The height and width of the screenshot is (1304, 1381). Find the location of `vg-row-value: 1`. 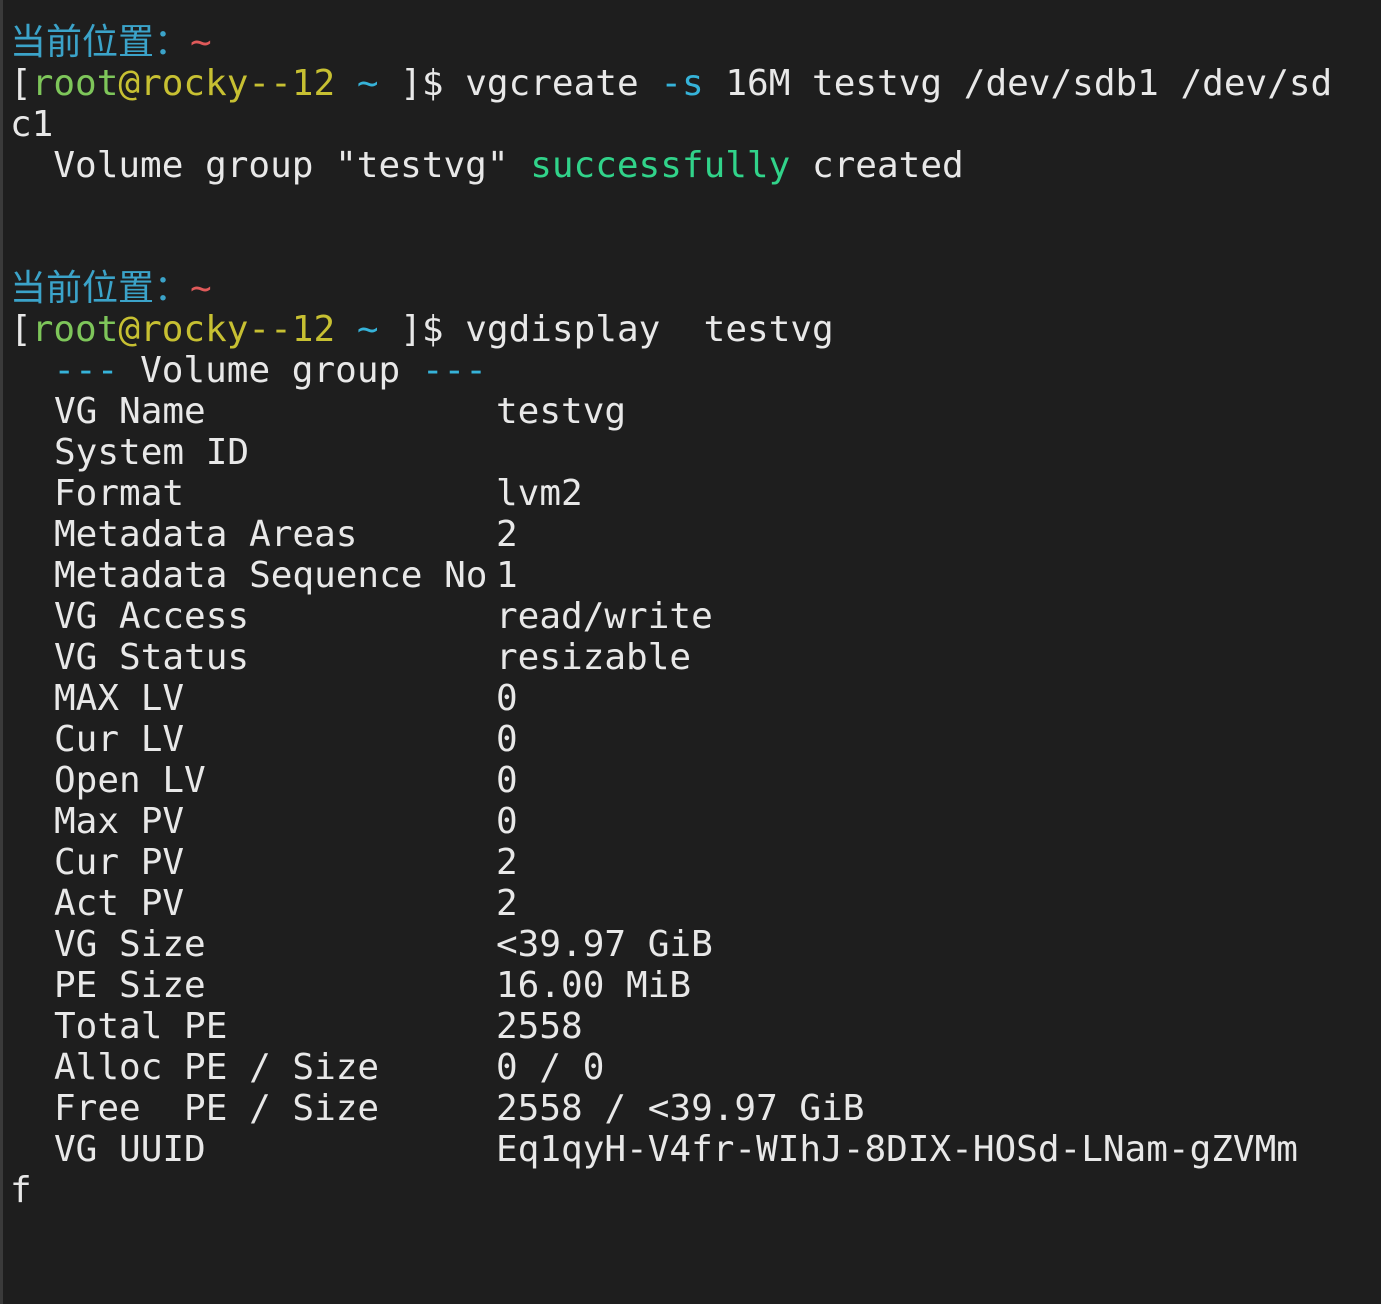

vg-row-value: 1 is located at coordinates (507, 575).